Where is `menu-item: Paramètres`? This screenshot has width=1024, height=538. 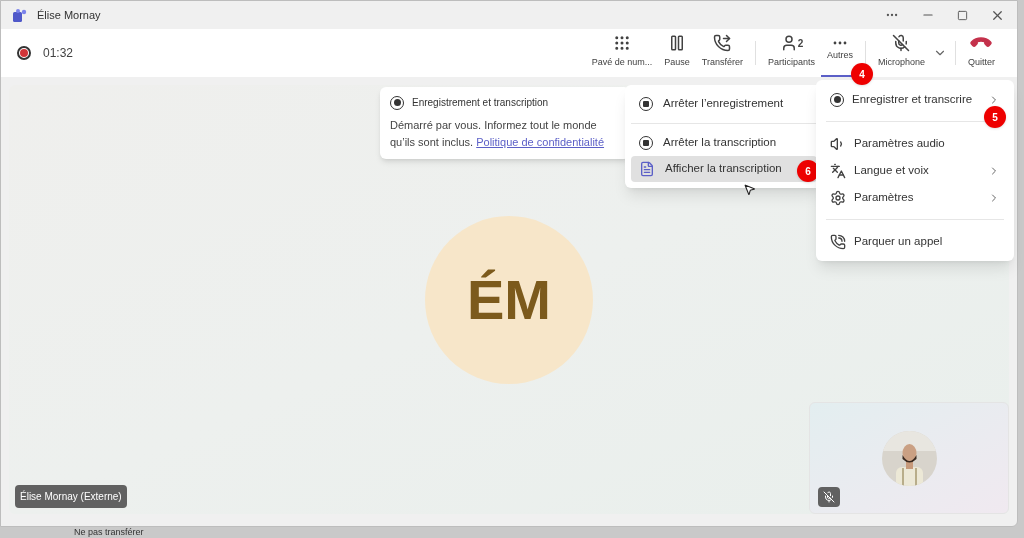
menu-item: Paramètres is located at coordinates (915, 197).